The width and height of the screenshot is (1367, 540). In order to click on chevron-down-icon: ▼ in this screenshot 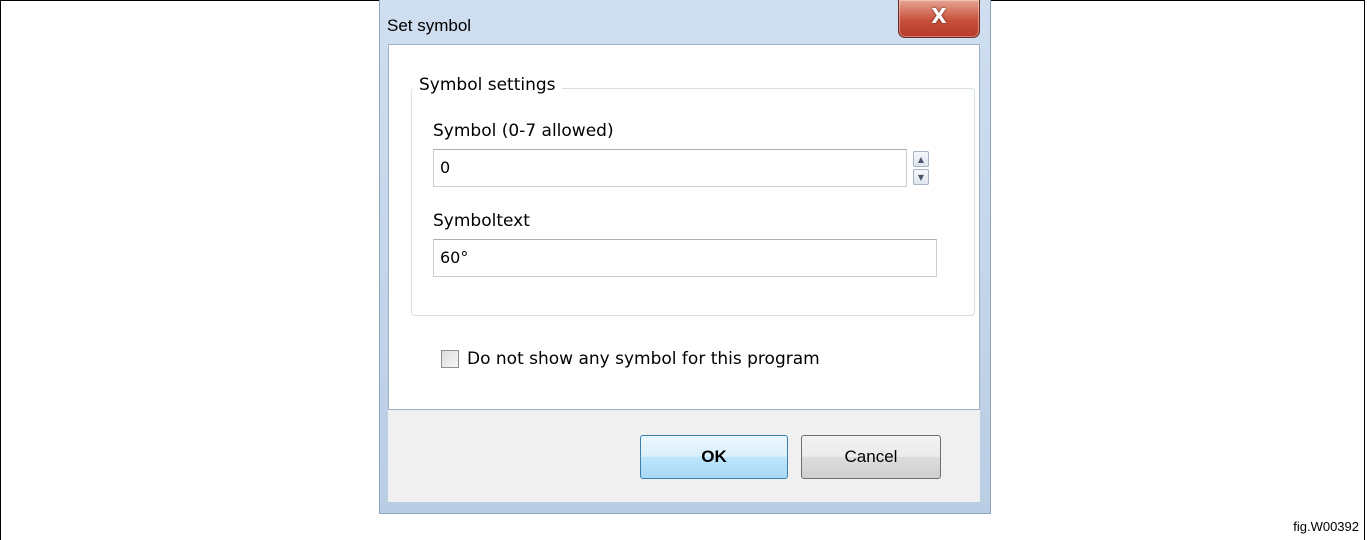, I will do `click(921, 177)`.